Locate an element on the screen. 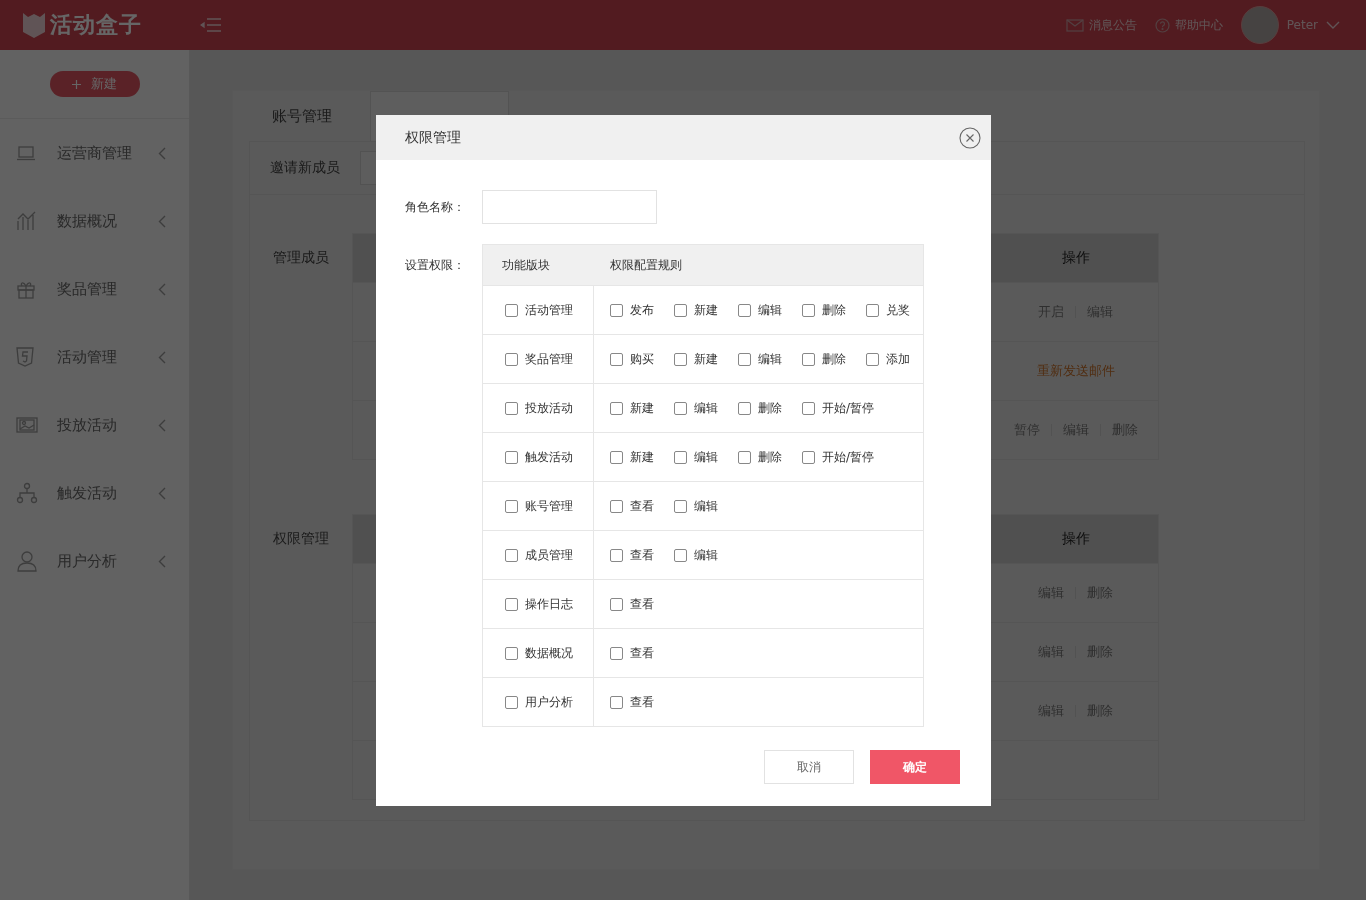 This screenshot has height=900, width=1366. checkbox-label: 操作日志 is located at coordinates (549, 604).